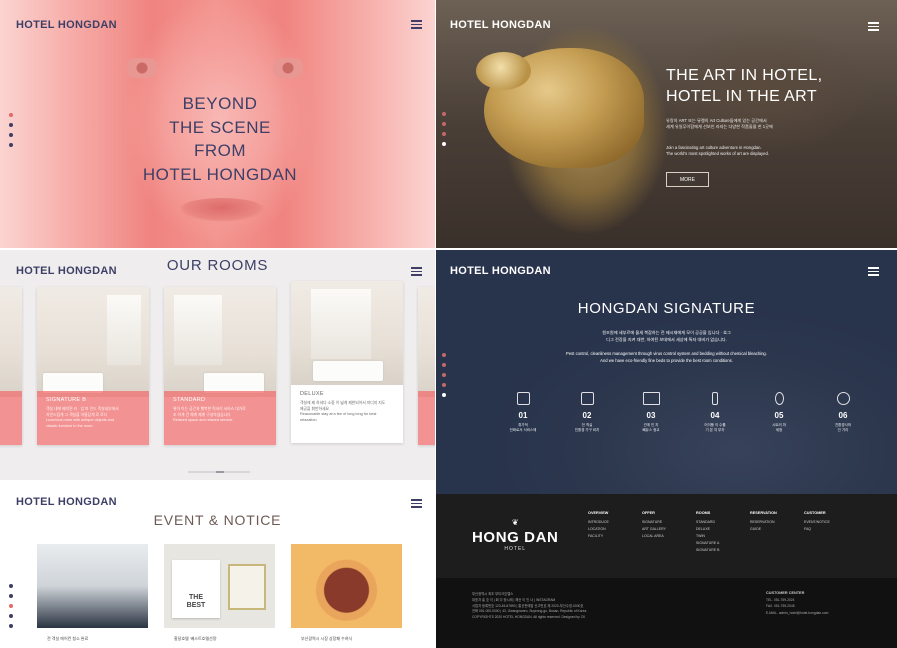 The width and height of the screenshot is (897, 648). Describe the element at coordinates (312, 394) in the screenshot. I see `room-name: DELUXE` at that location.